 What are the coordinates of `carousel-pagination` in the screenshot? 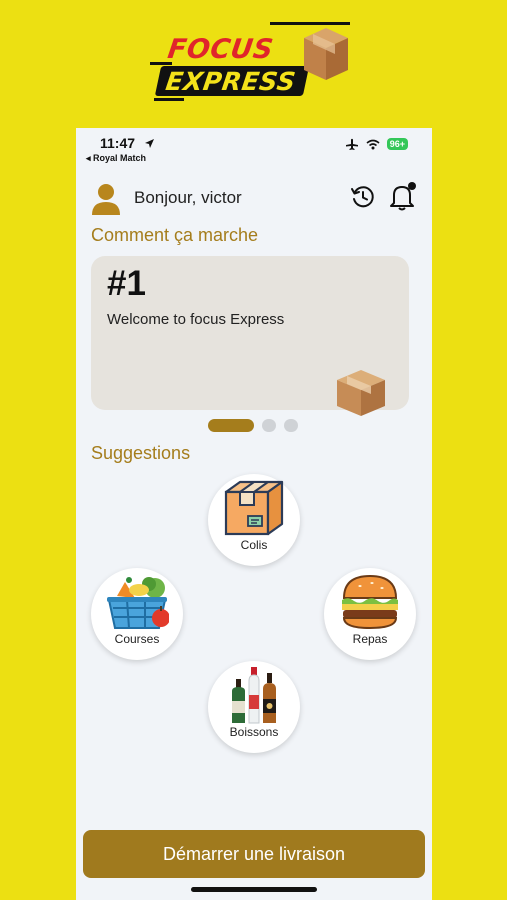 It's located at (254, 426).